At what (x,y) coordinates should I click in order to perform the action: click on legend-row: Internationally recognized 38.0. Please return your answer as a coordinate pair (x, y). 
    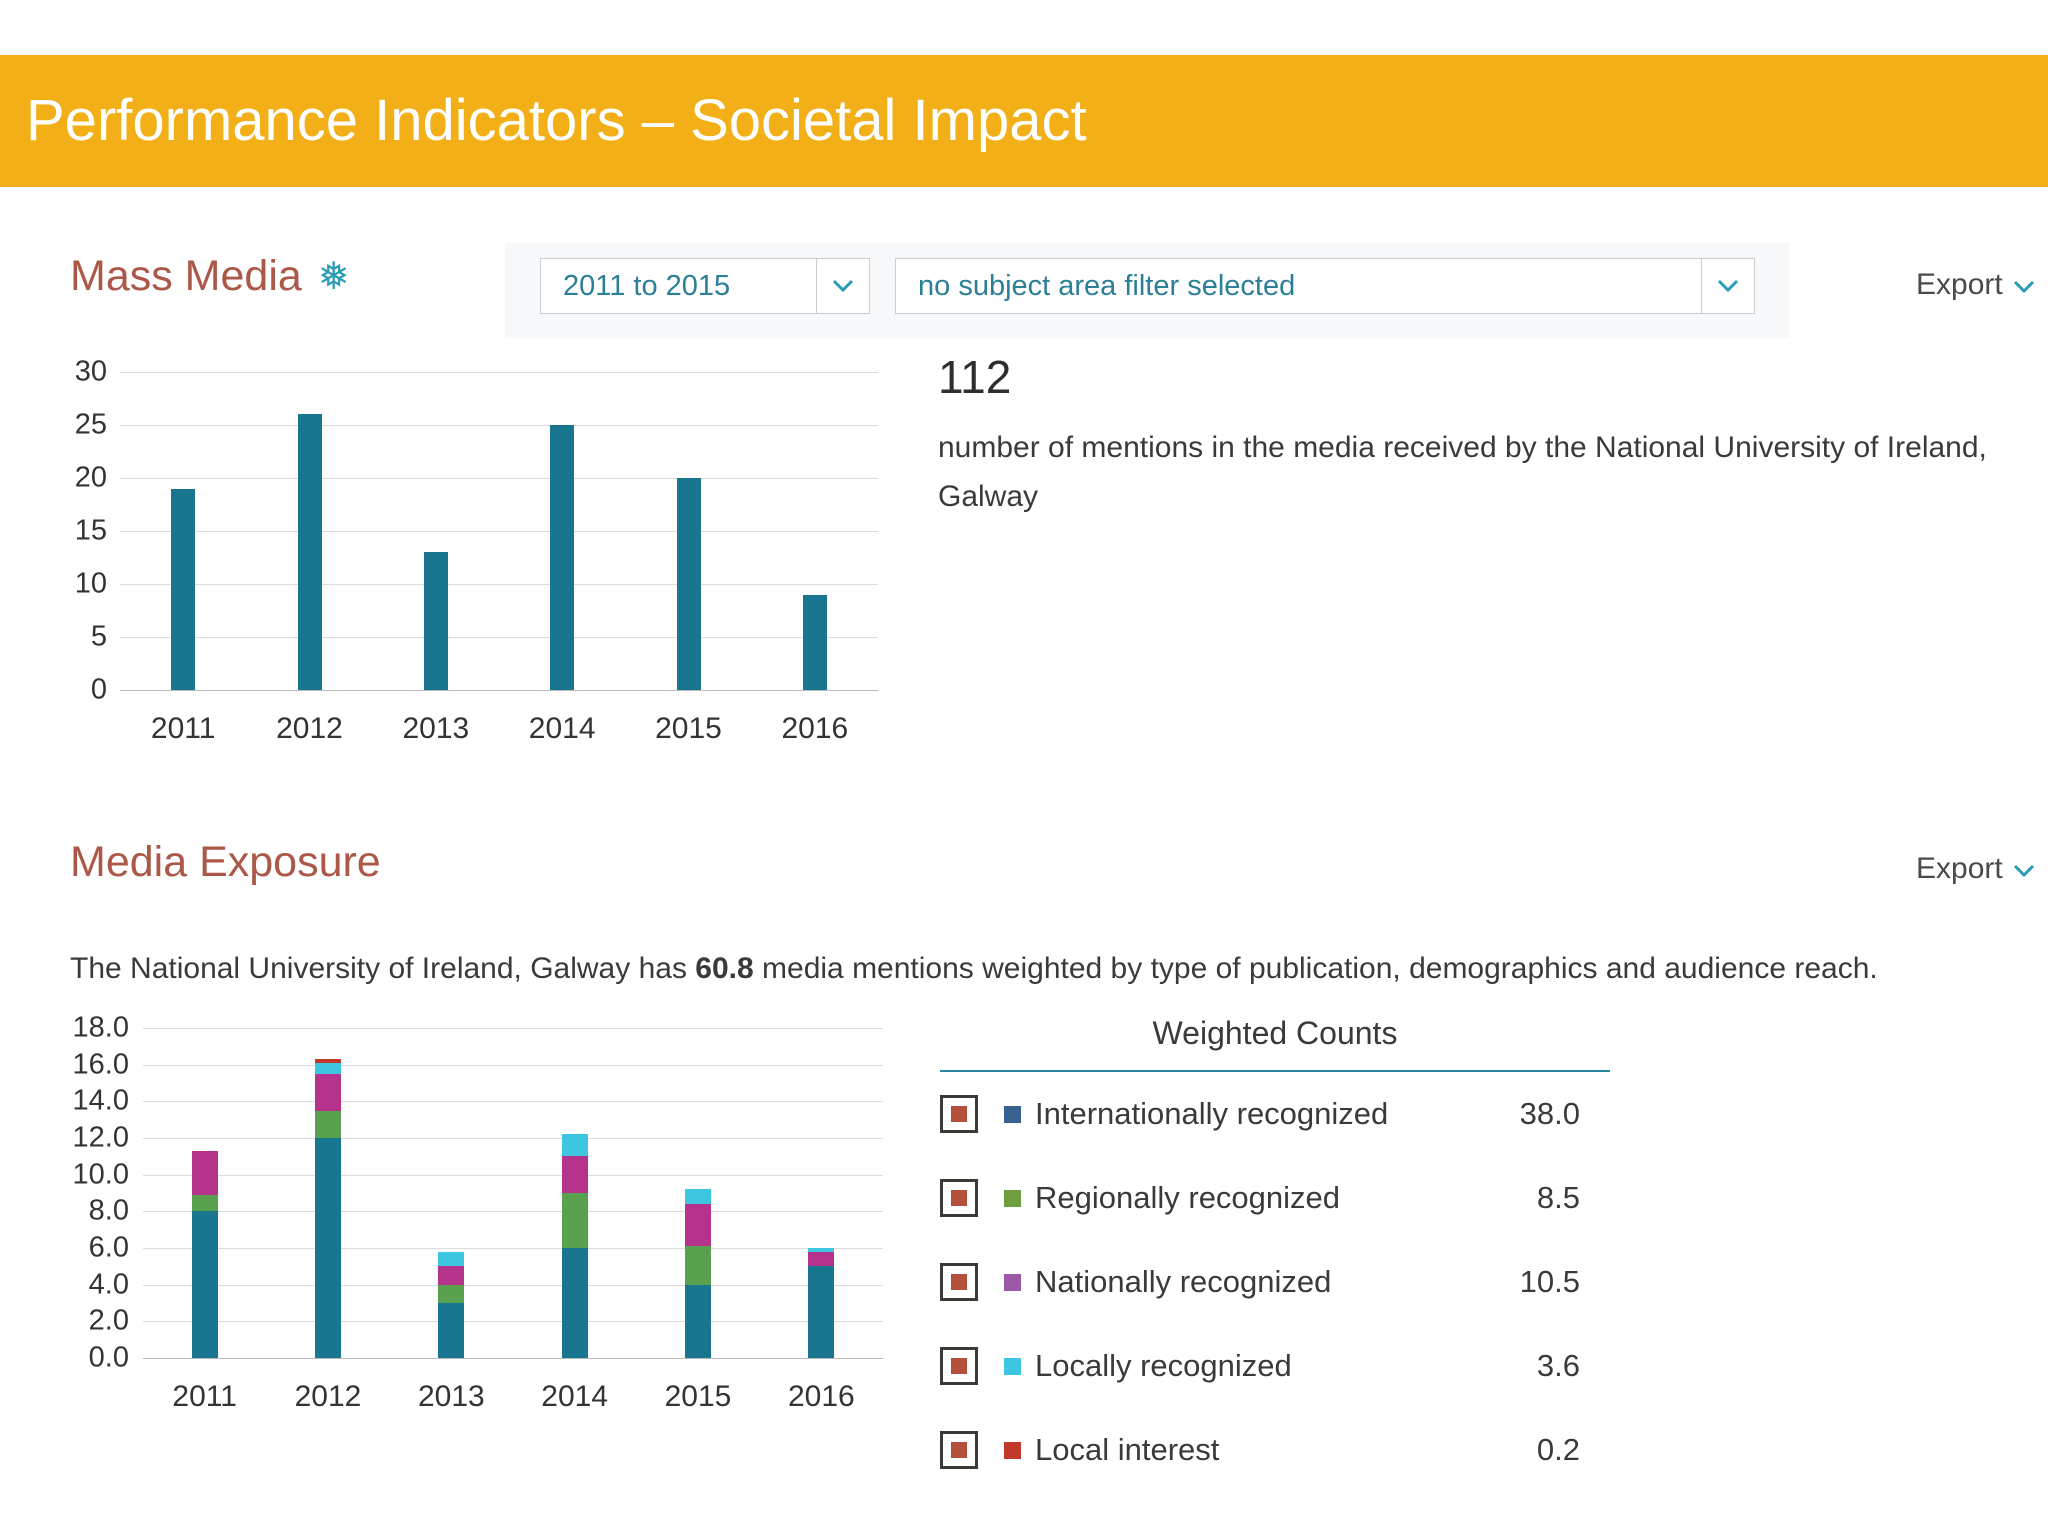
    Looking at the image, I should click on (1275, 1114).